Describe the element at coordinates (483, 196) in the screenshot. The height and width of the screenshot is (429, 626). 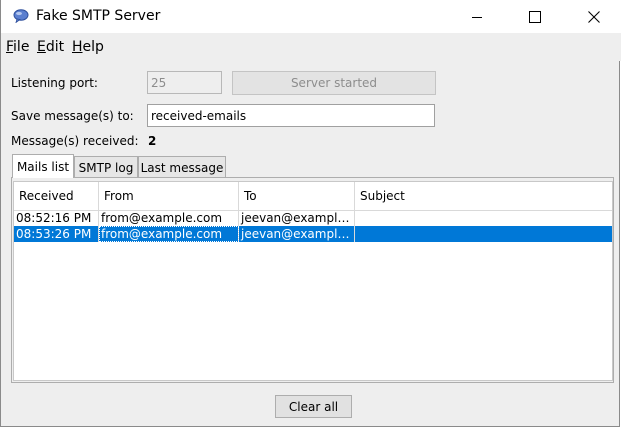
I see `column-header-subject: Subject` at that location.